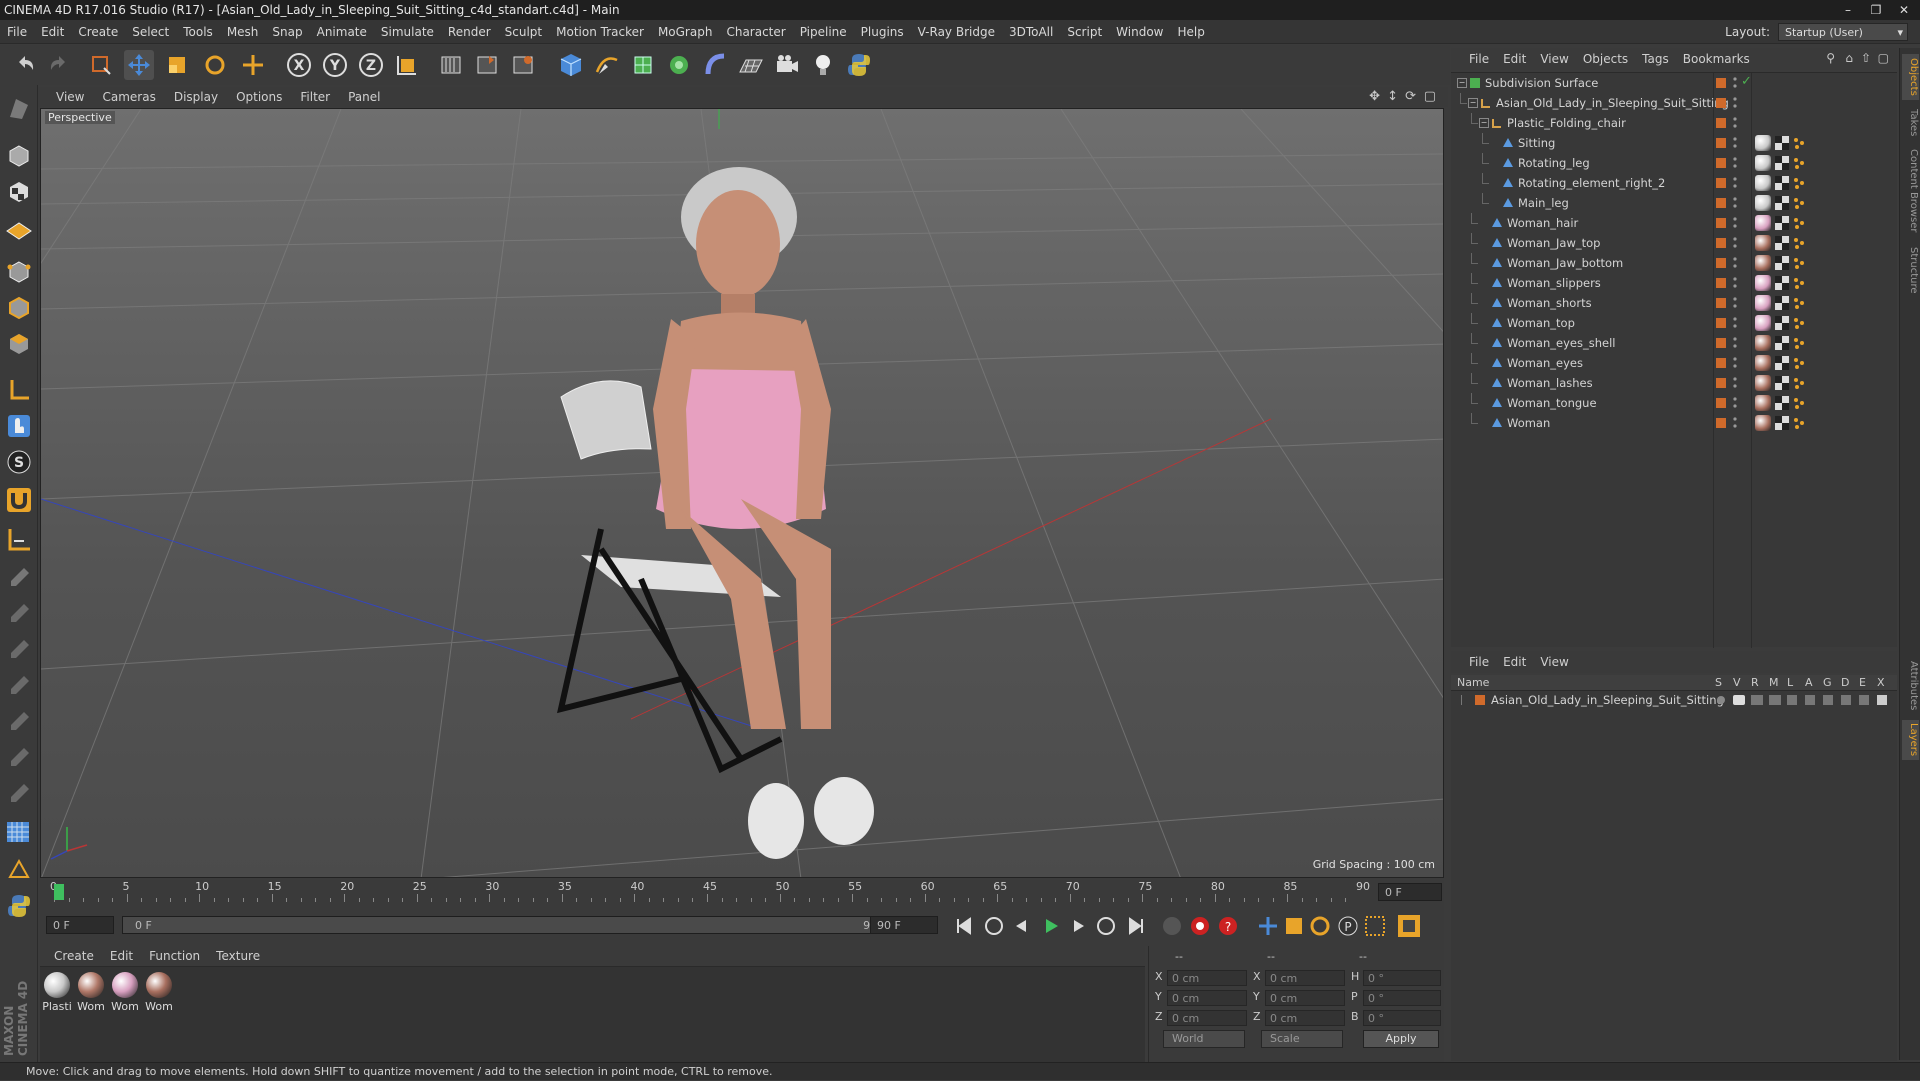 This screenshot has width=1920, height=1081. Describe the element at coordinates (1204, 1039) in the screenshot. I see `coordinate-mode-dropdown: World` at that location.